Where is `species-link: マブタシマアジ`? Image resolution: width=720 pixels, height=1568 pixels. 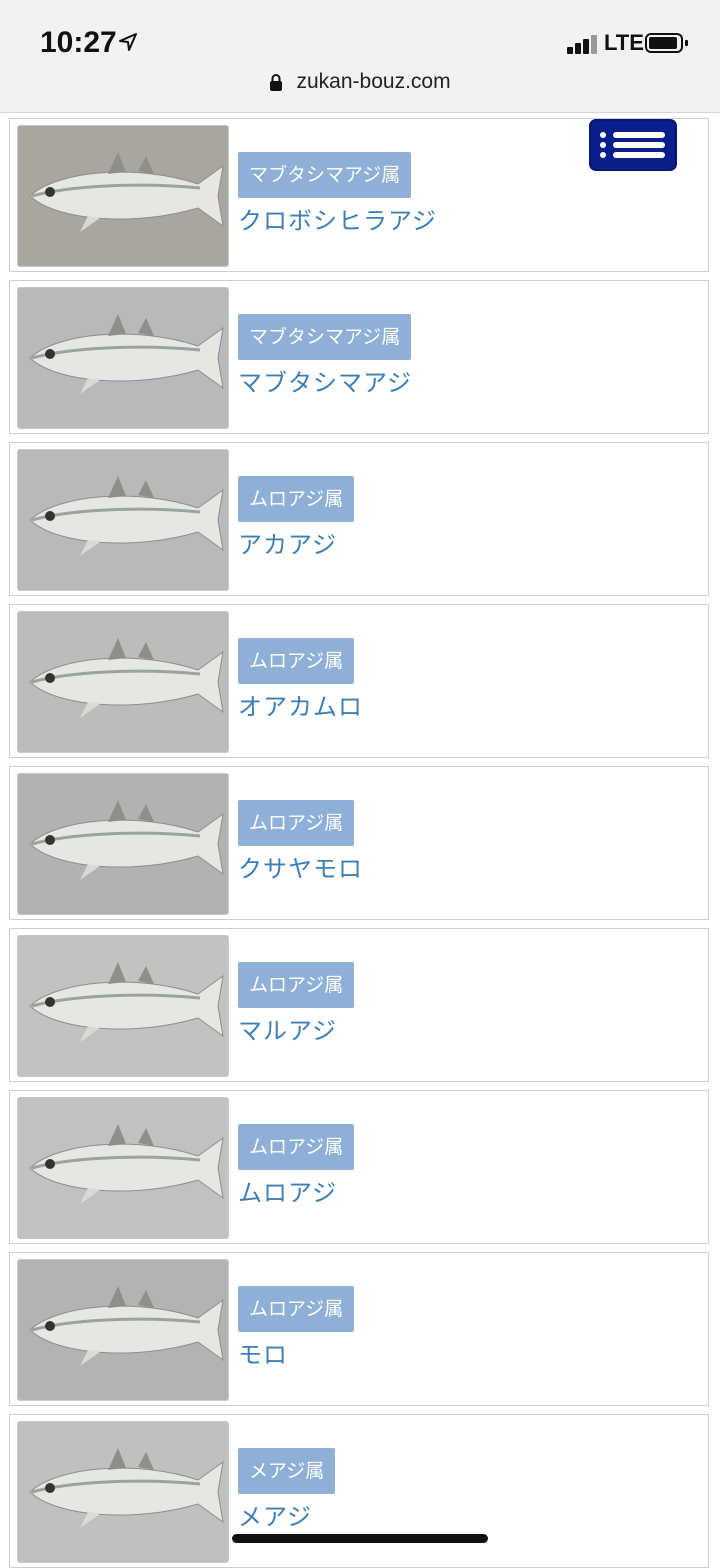
species-link: マブタシマアジ is located at coordinates (325, 380).